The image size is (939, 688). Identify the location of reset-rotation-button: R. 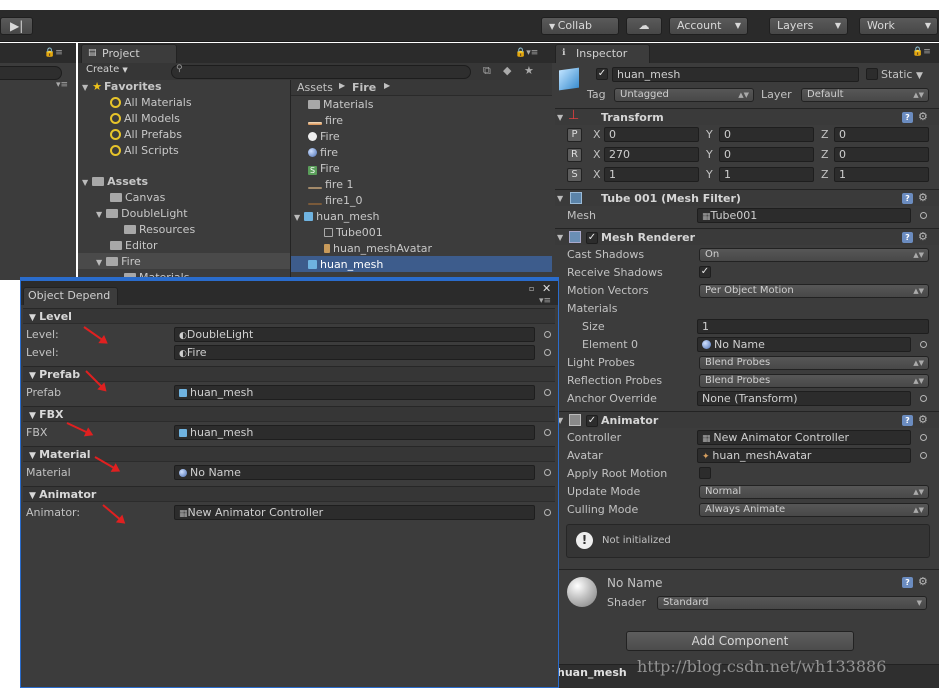
(574, 155).